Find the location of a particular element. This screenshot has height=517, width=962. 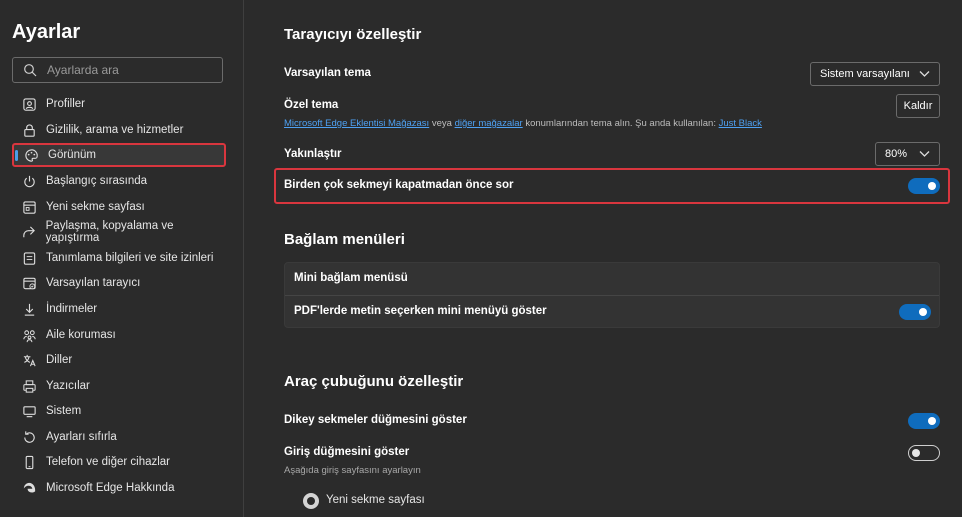

zoom-dropdown: 80% is located at coordinates (907, 154).